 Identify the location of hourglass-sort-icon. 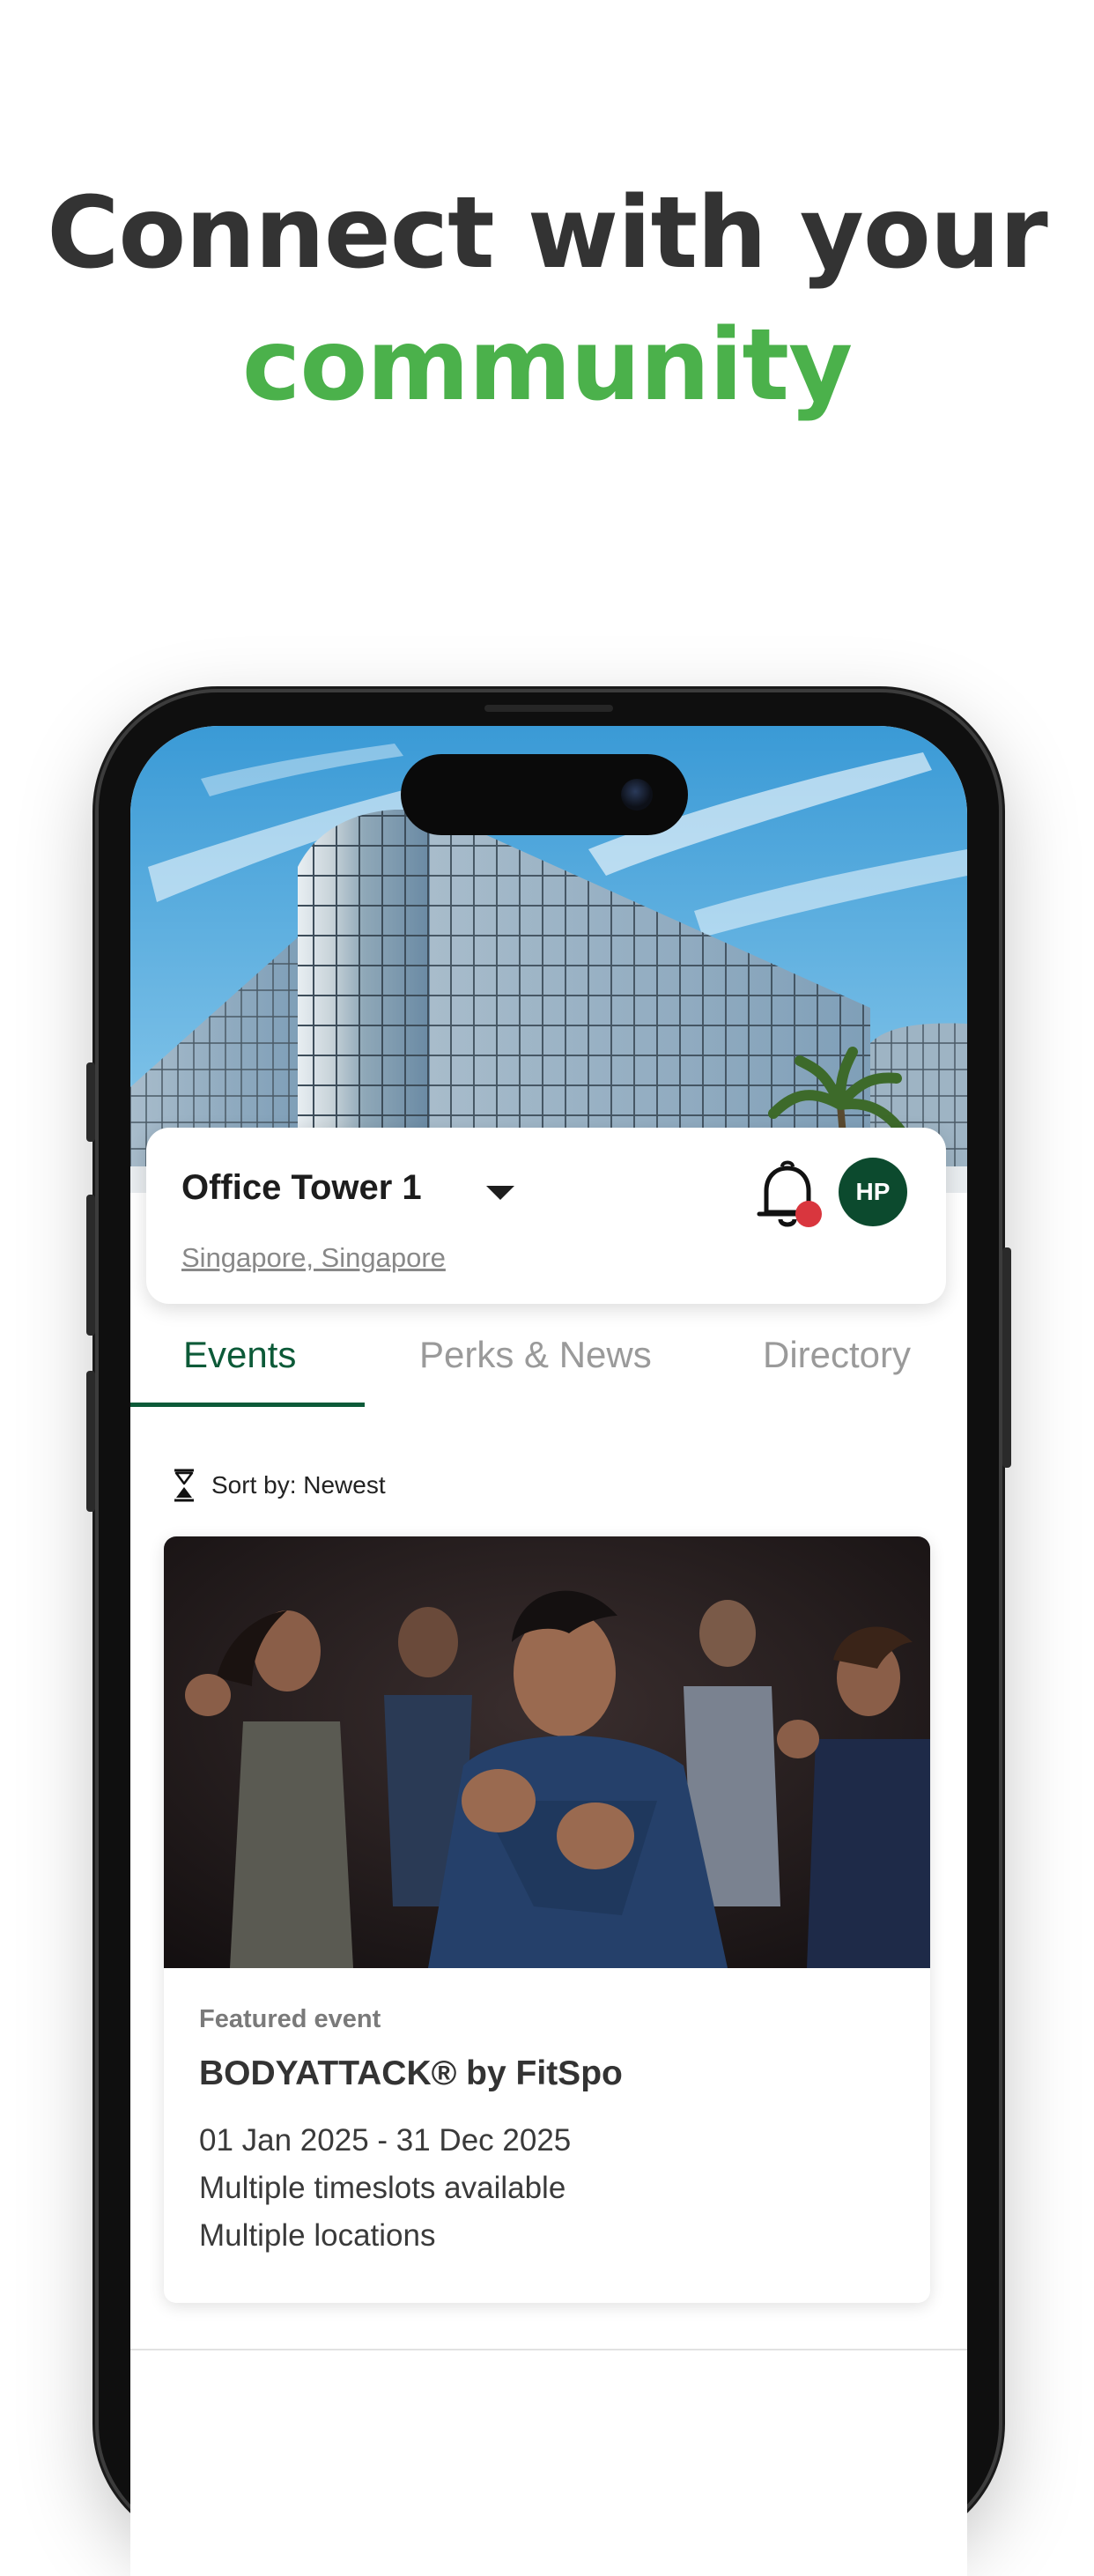
(184, 1486).